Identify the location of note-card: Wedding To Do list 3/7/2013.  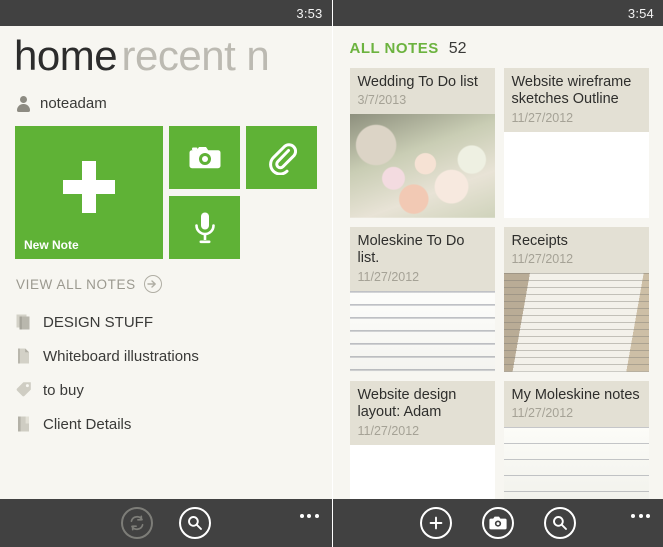
(422, 143).